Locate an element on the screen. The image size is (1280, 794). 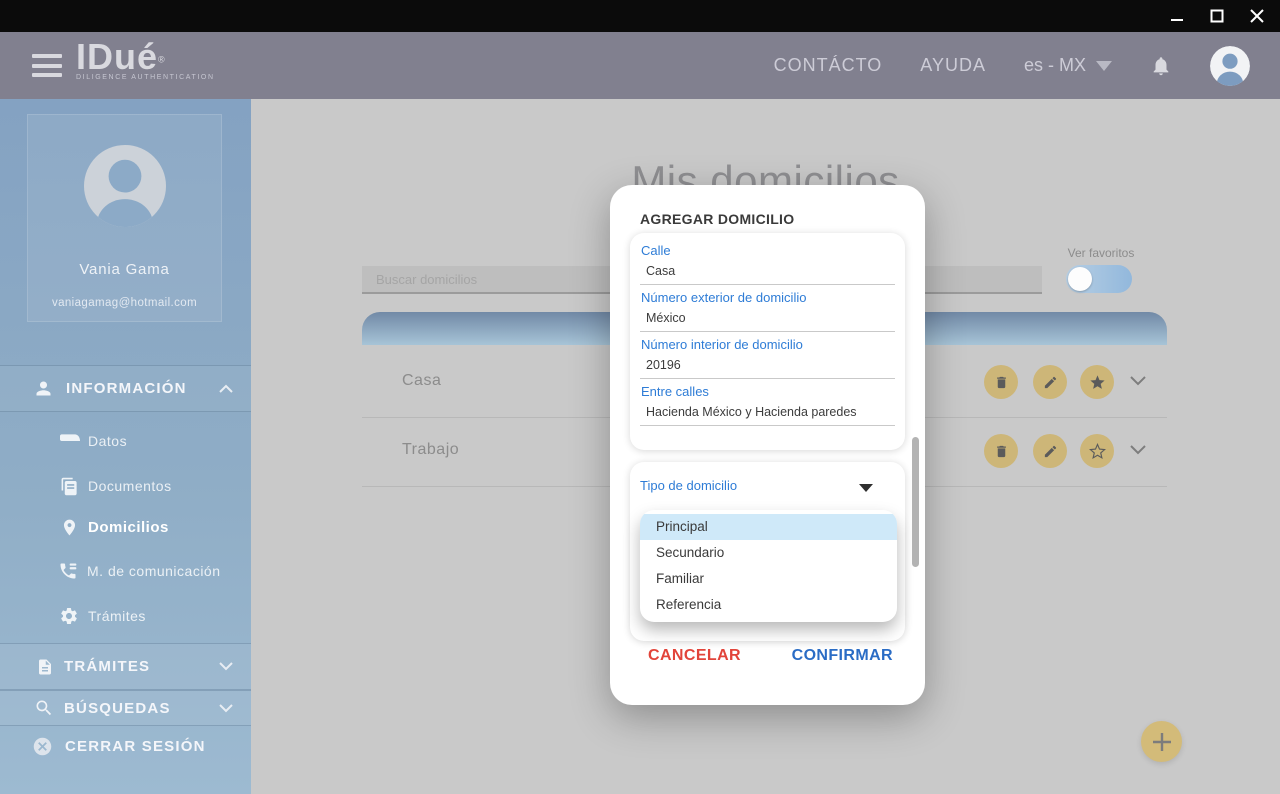
sidebar-item-medios-comunicacion: M. de comunicación is located at coordinates (125, 571).